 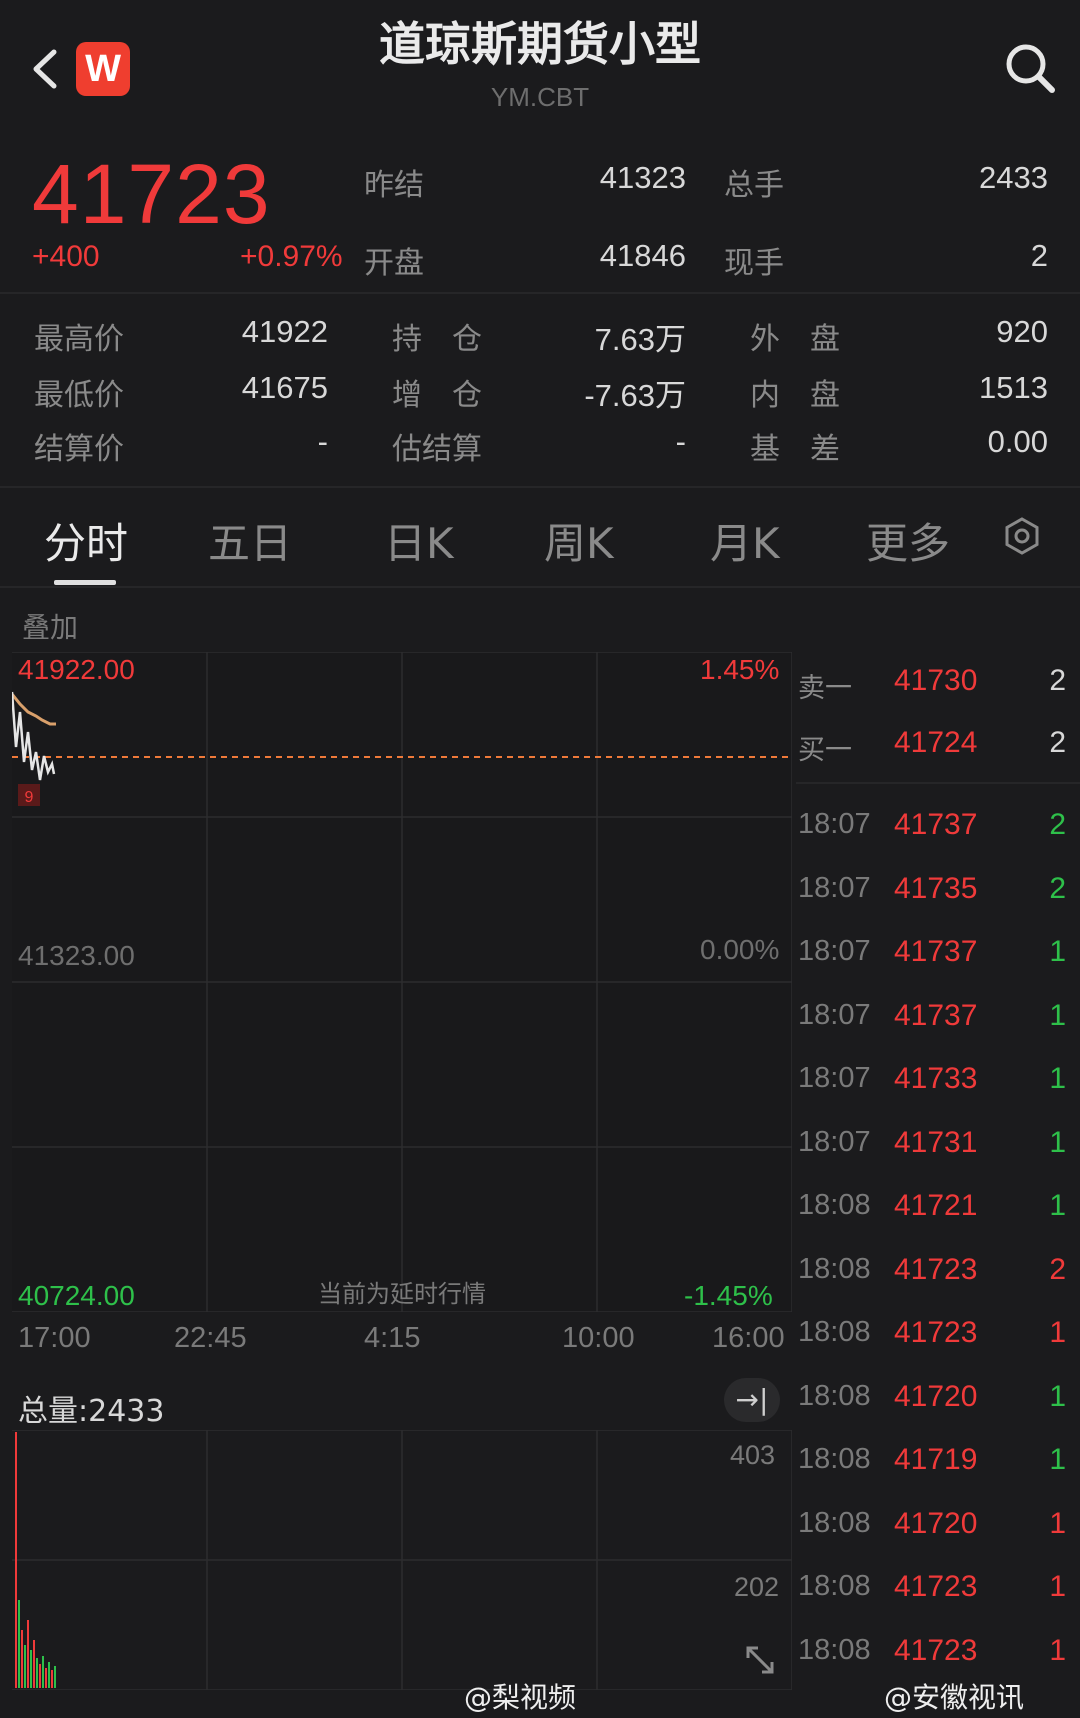 What do you see at coordinates (86, 540) in the screenshot?
I see `tab-intraday: 分时` at bounding box center [86, 540].